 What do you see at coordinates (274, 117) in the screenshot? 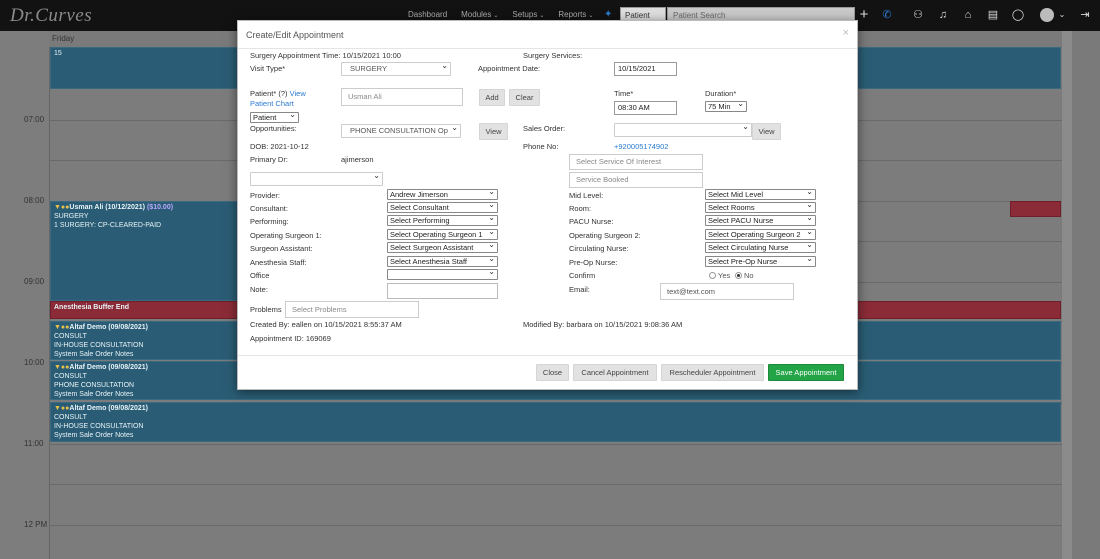
I see `patient-type-select: Patient` at bounding box center [274, 117].